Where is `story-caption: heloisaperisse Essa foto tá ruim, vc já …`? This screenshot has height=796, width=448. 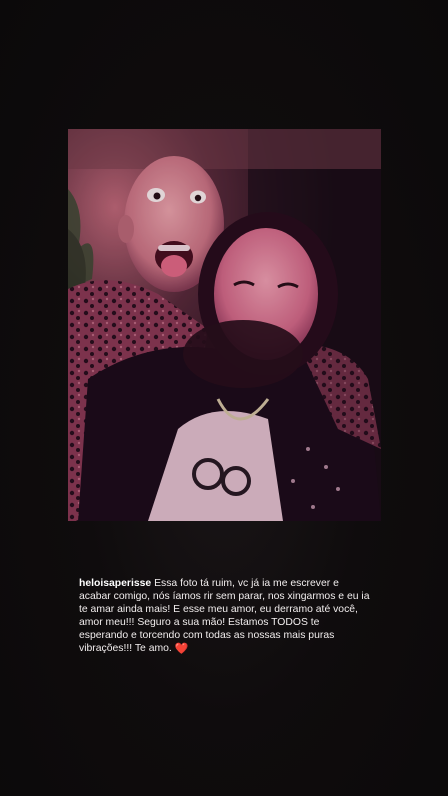
story-caption: heloisaperisse Essa foto tá ruim, vc já … is located at coordinates (225, 616).